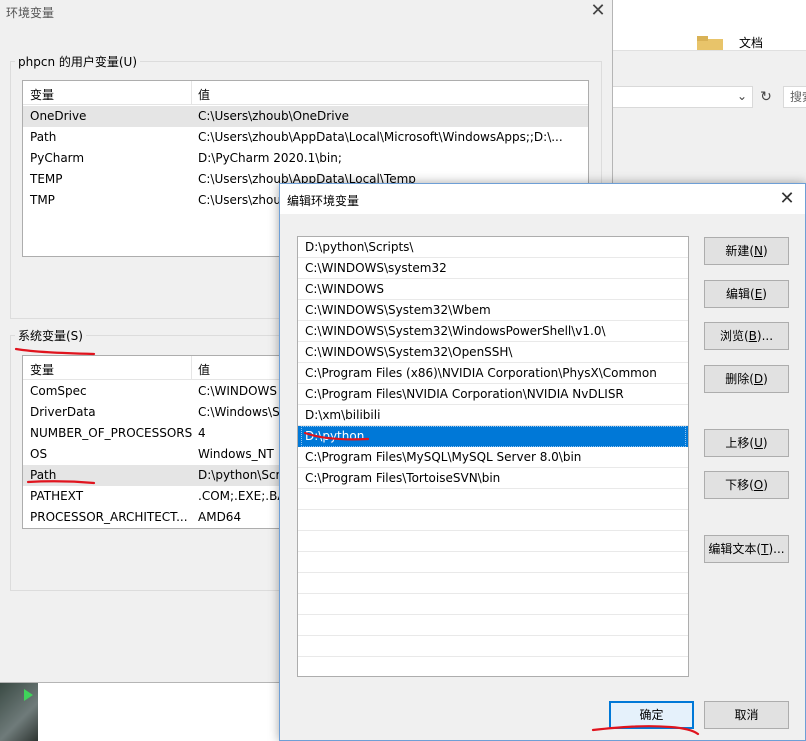 This screenshot has height=741, width=806. I want to click on table-row: OneDrive C:\Users\zhoub\OneDrive, so click(305, 116).